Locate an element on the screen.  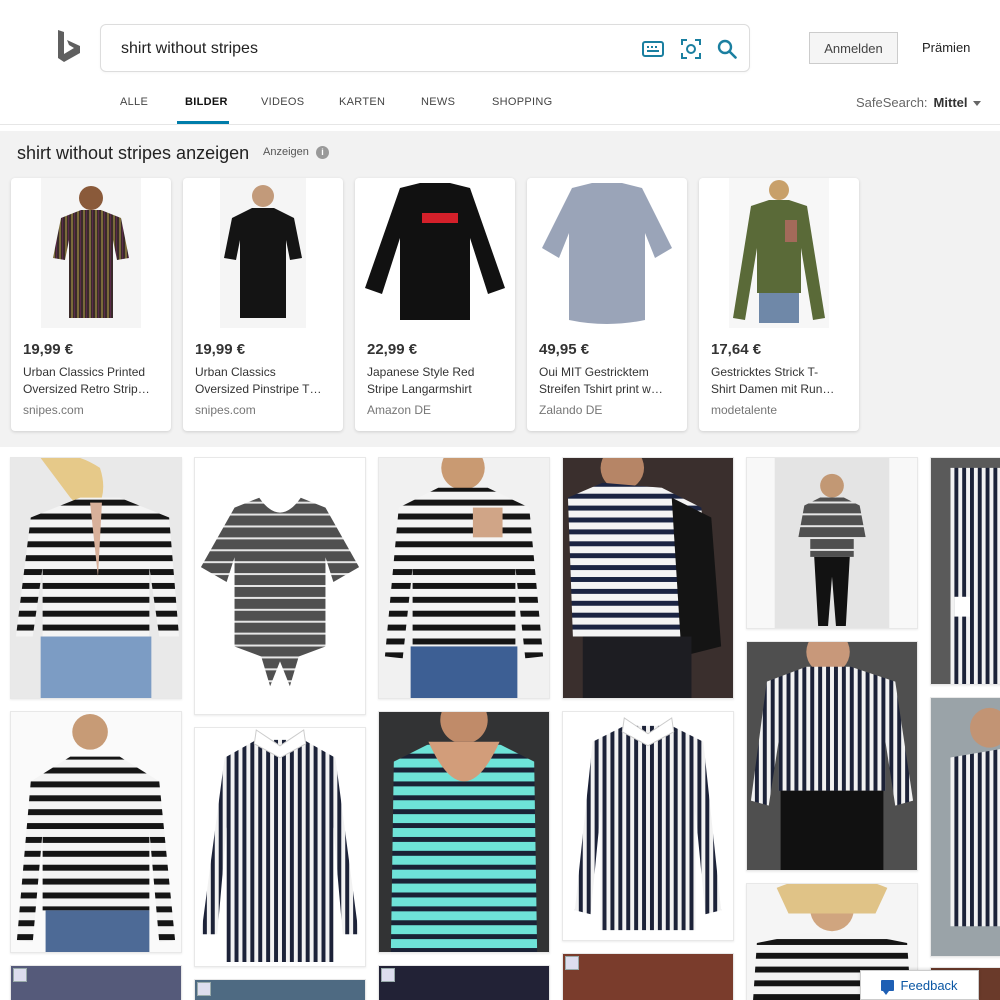
tab-videos: VIDEOS is located at coordinates (282, 102).